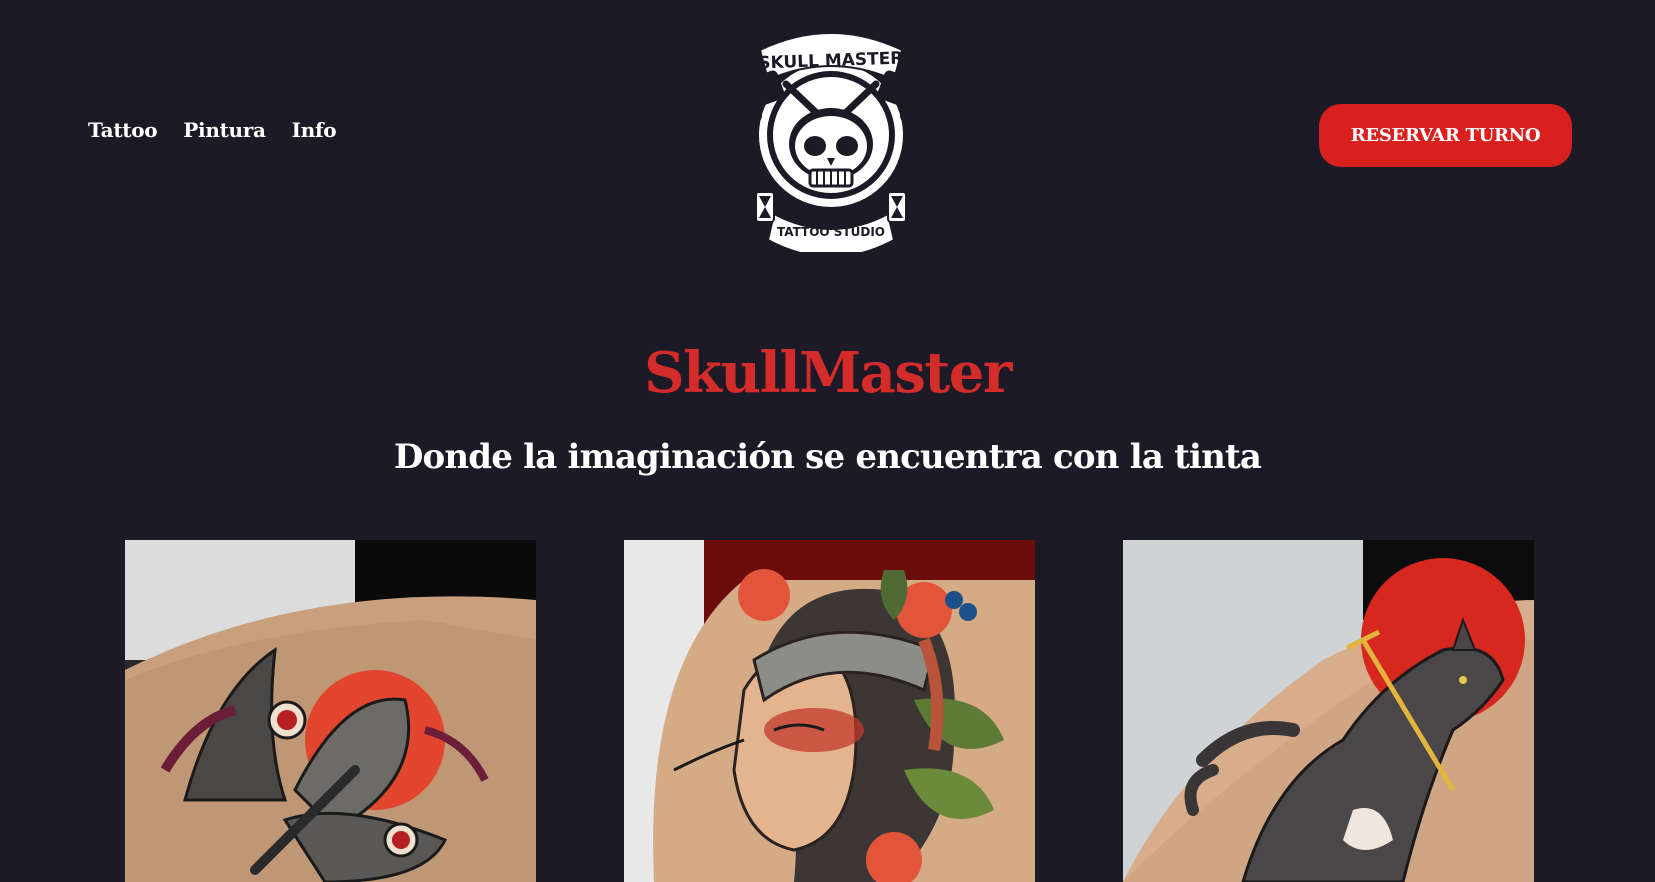  I want to click on nav-item-tattoo: Tattoo, so click(123, 130).